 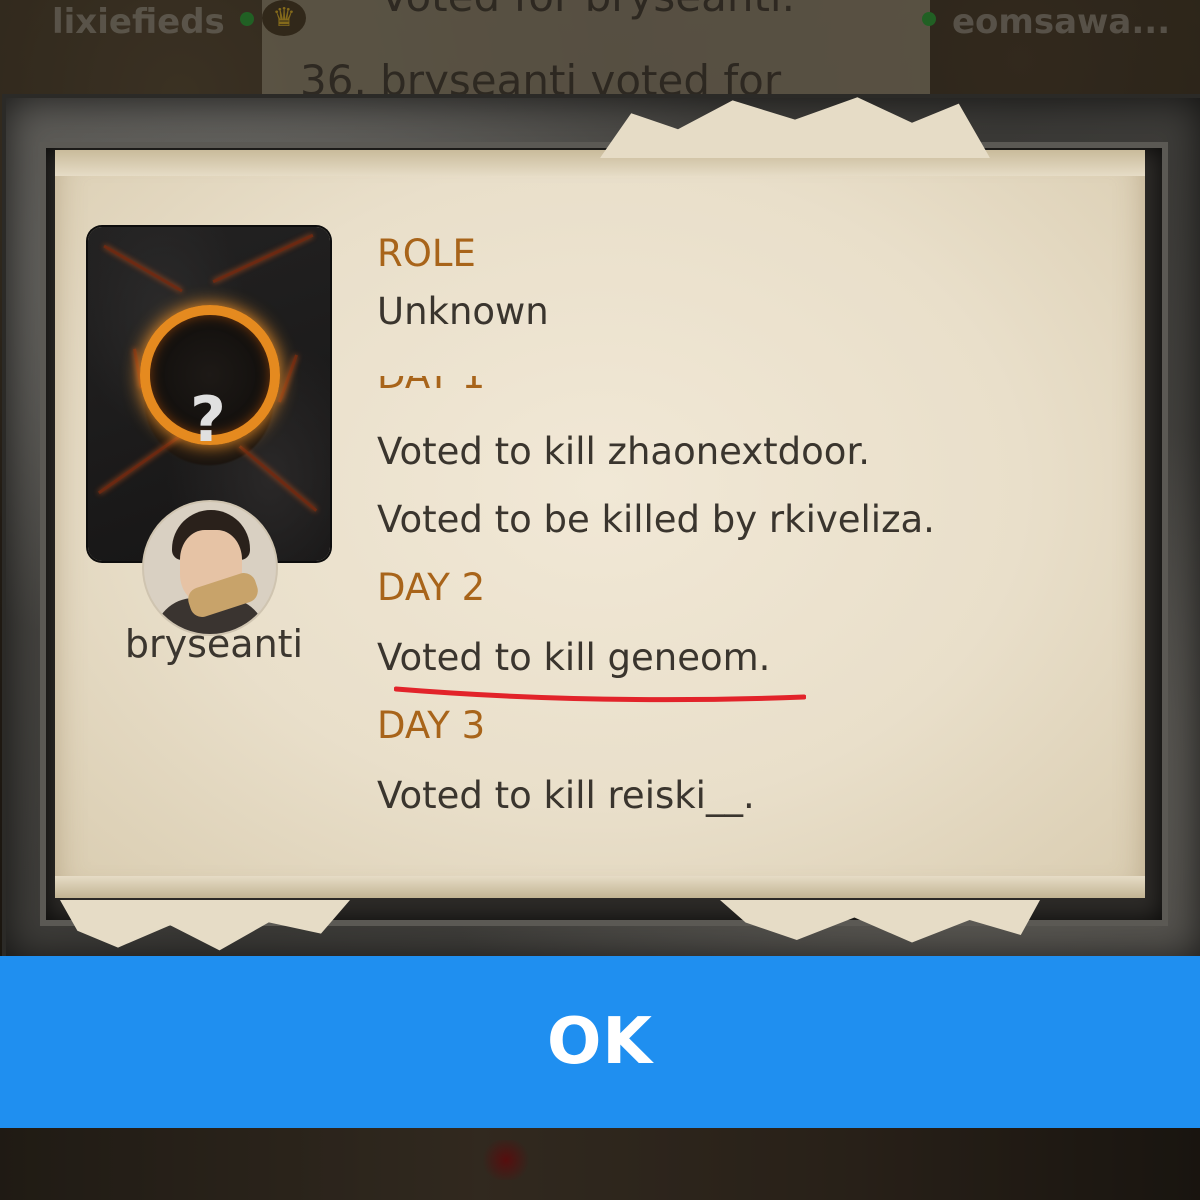 I want to click on role-heading: ROLE, so click(x=426, y=253).